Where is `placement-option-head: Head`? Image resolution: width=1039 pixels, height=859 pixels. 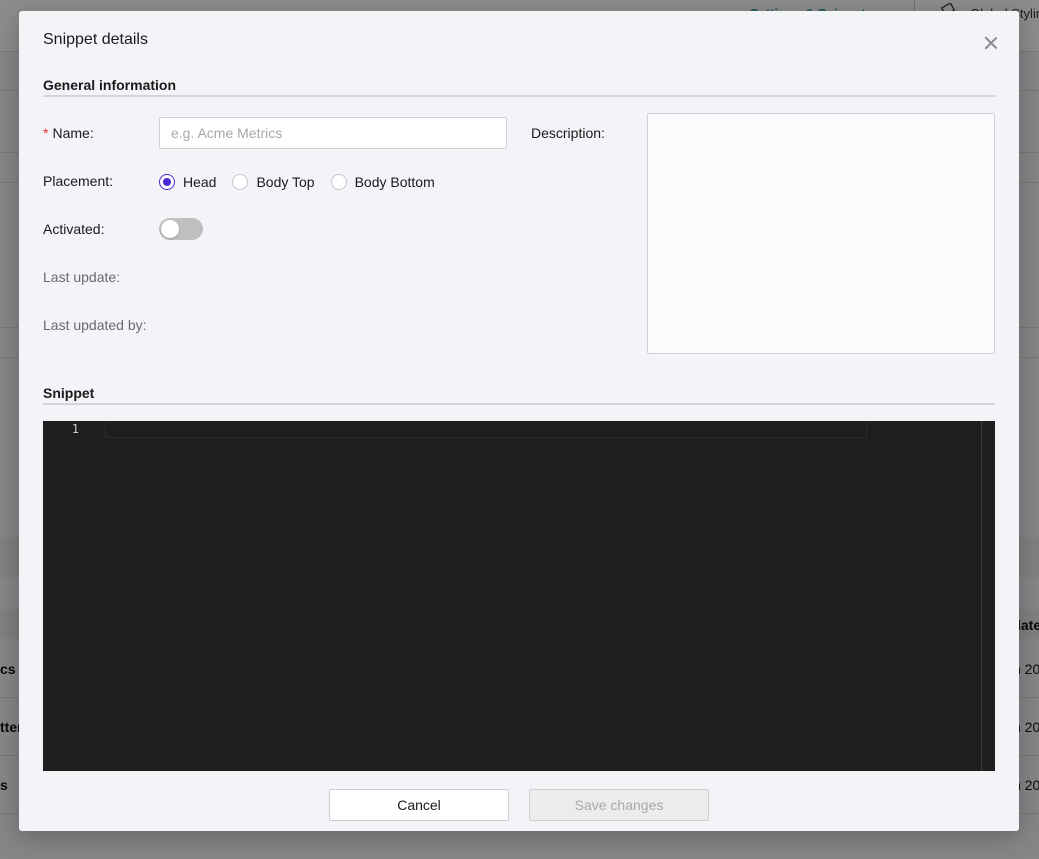
placement-option-head: Head is located at coordinates (187, 182).